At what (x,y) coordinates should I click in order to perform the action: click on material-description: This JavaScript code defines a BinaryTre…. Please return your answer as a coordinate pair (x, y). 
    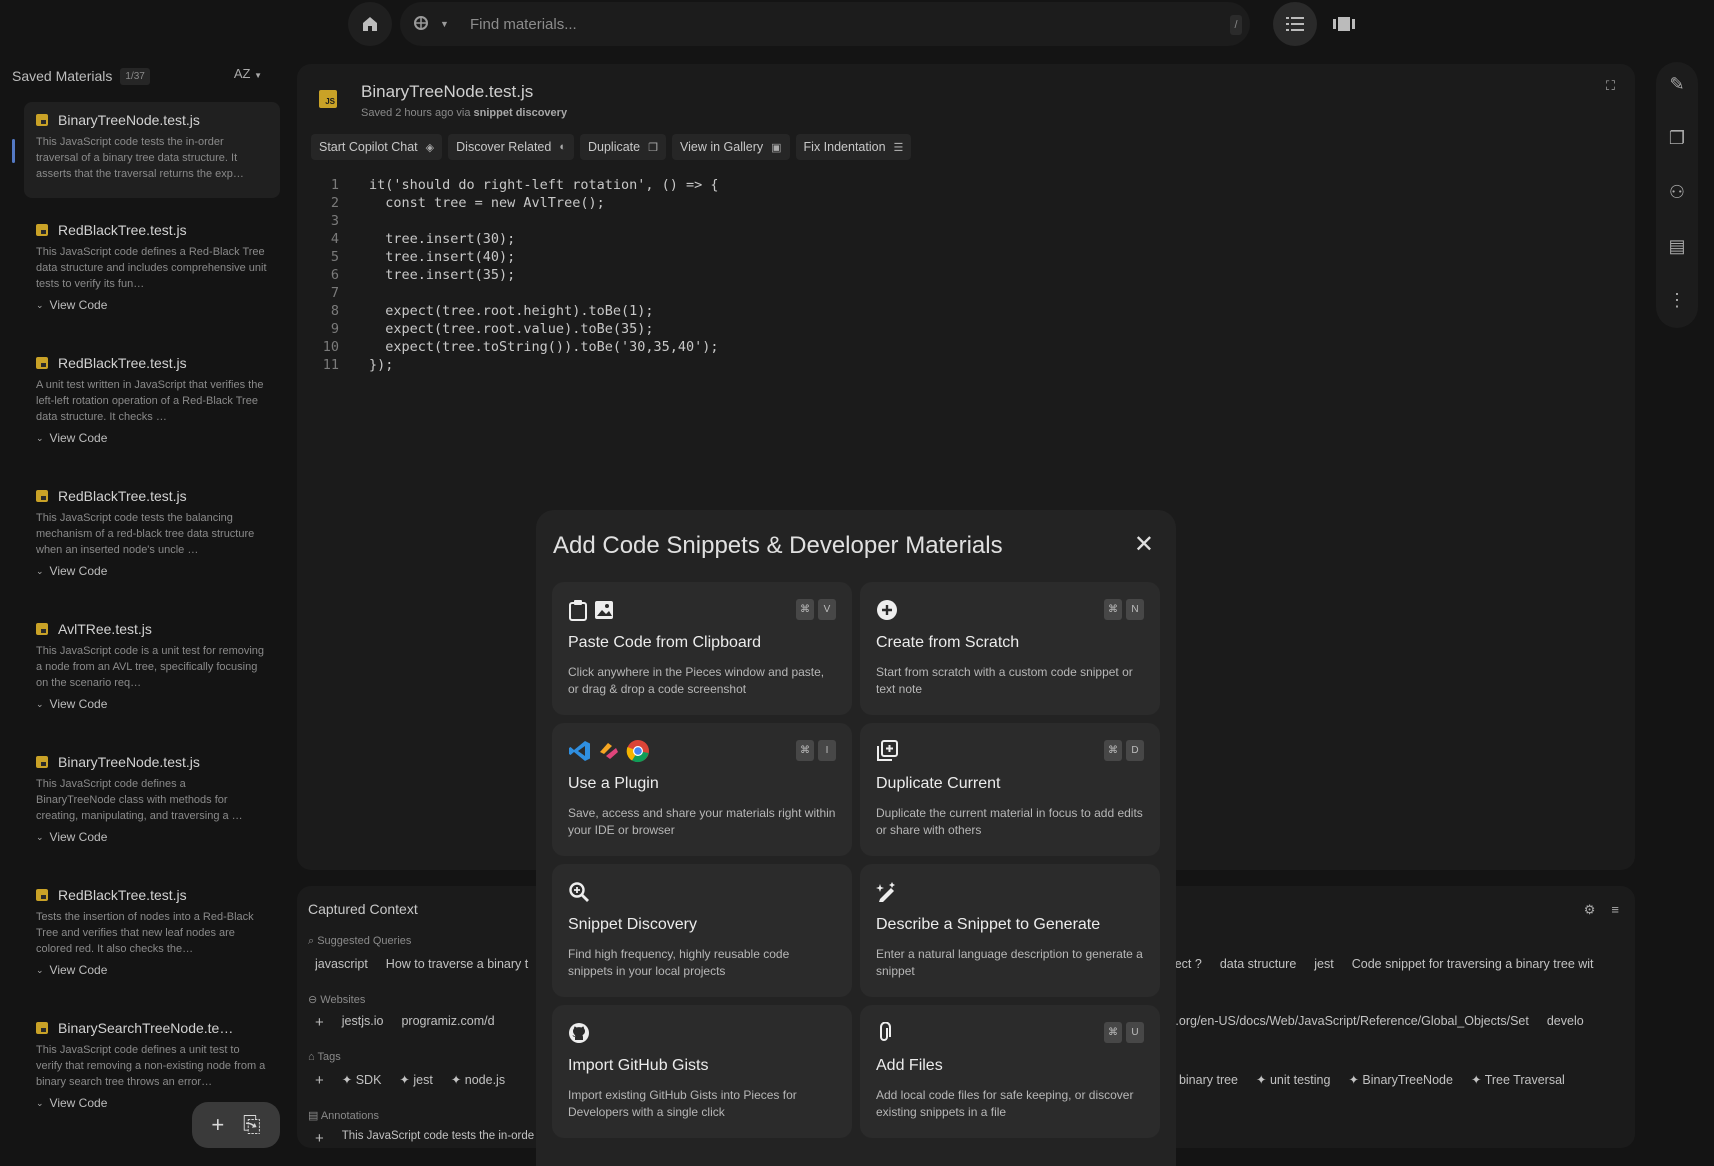
    Looking at the image, I should click on (139, 800).